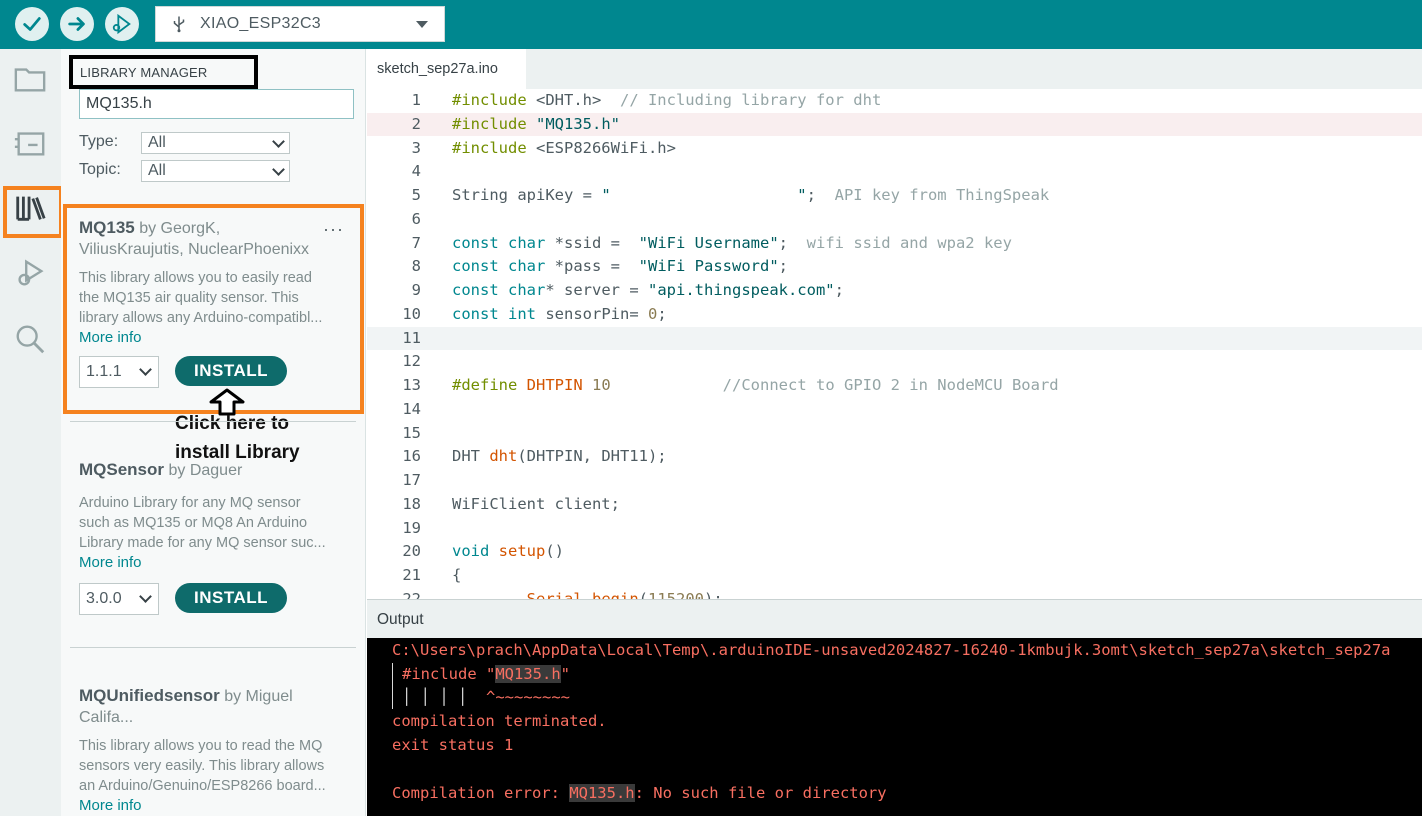 This screenshot has height=816, width=1422. I want to click on code-text: #include "MQ135.h", so click(536, 124).